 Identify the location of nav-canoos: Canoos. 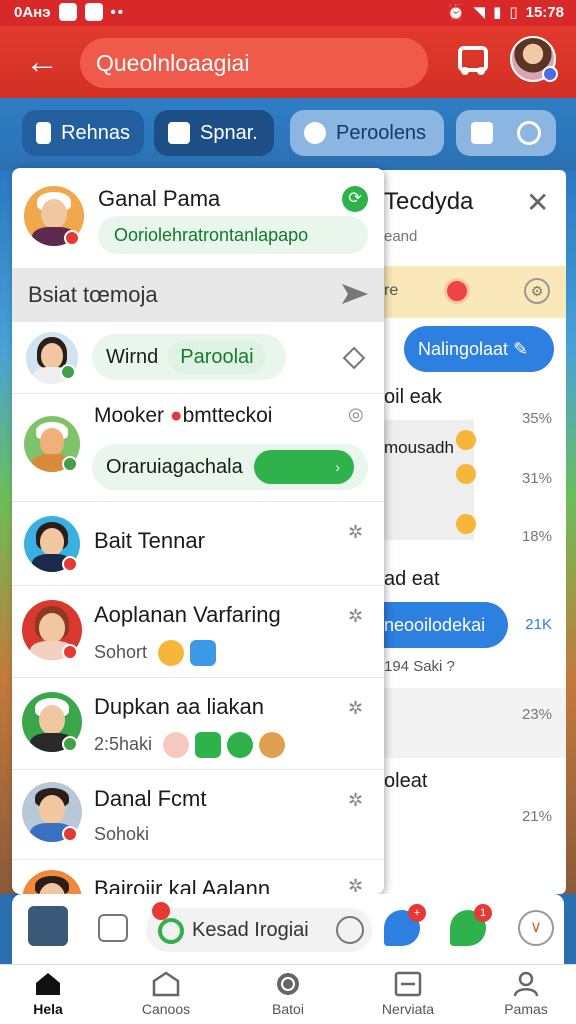
(166, 994).